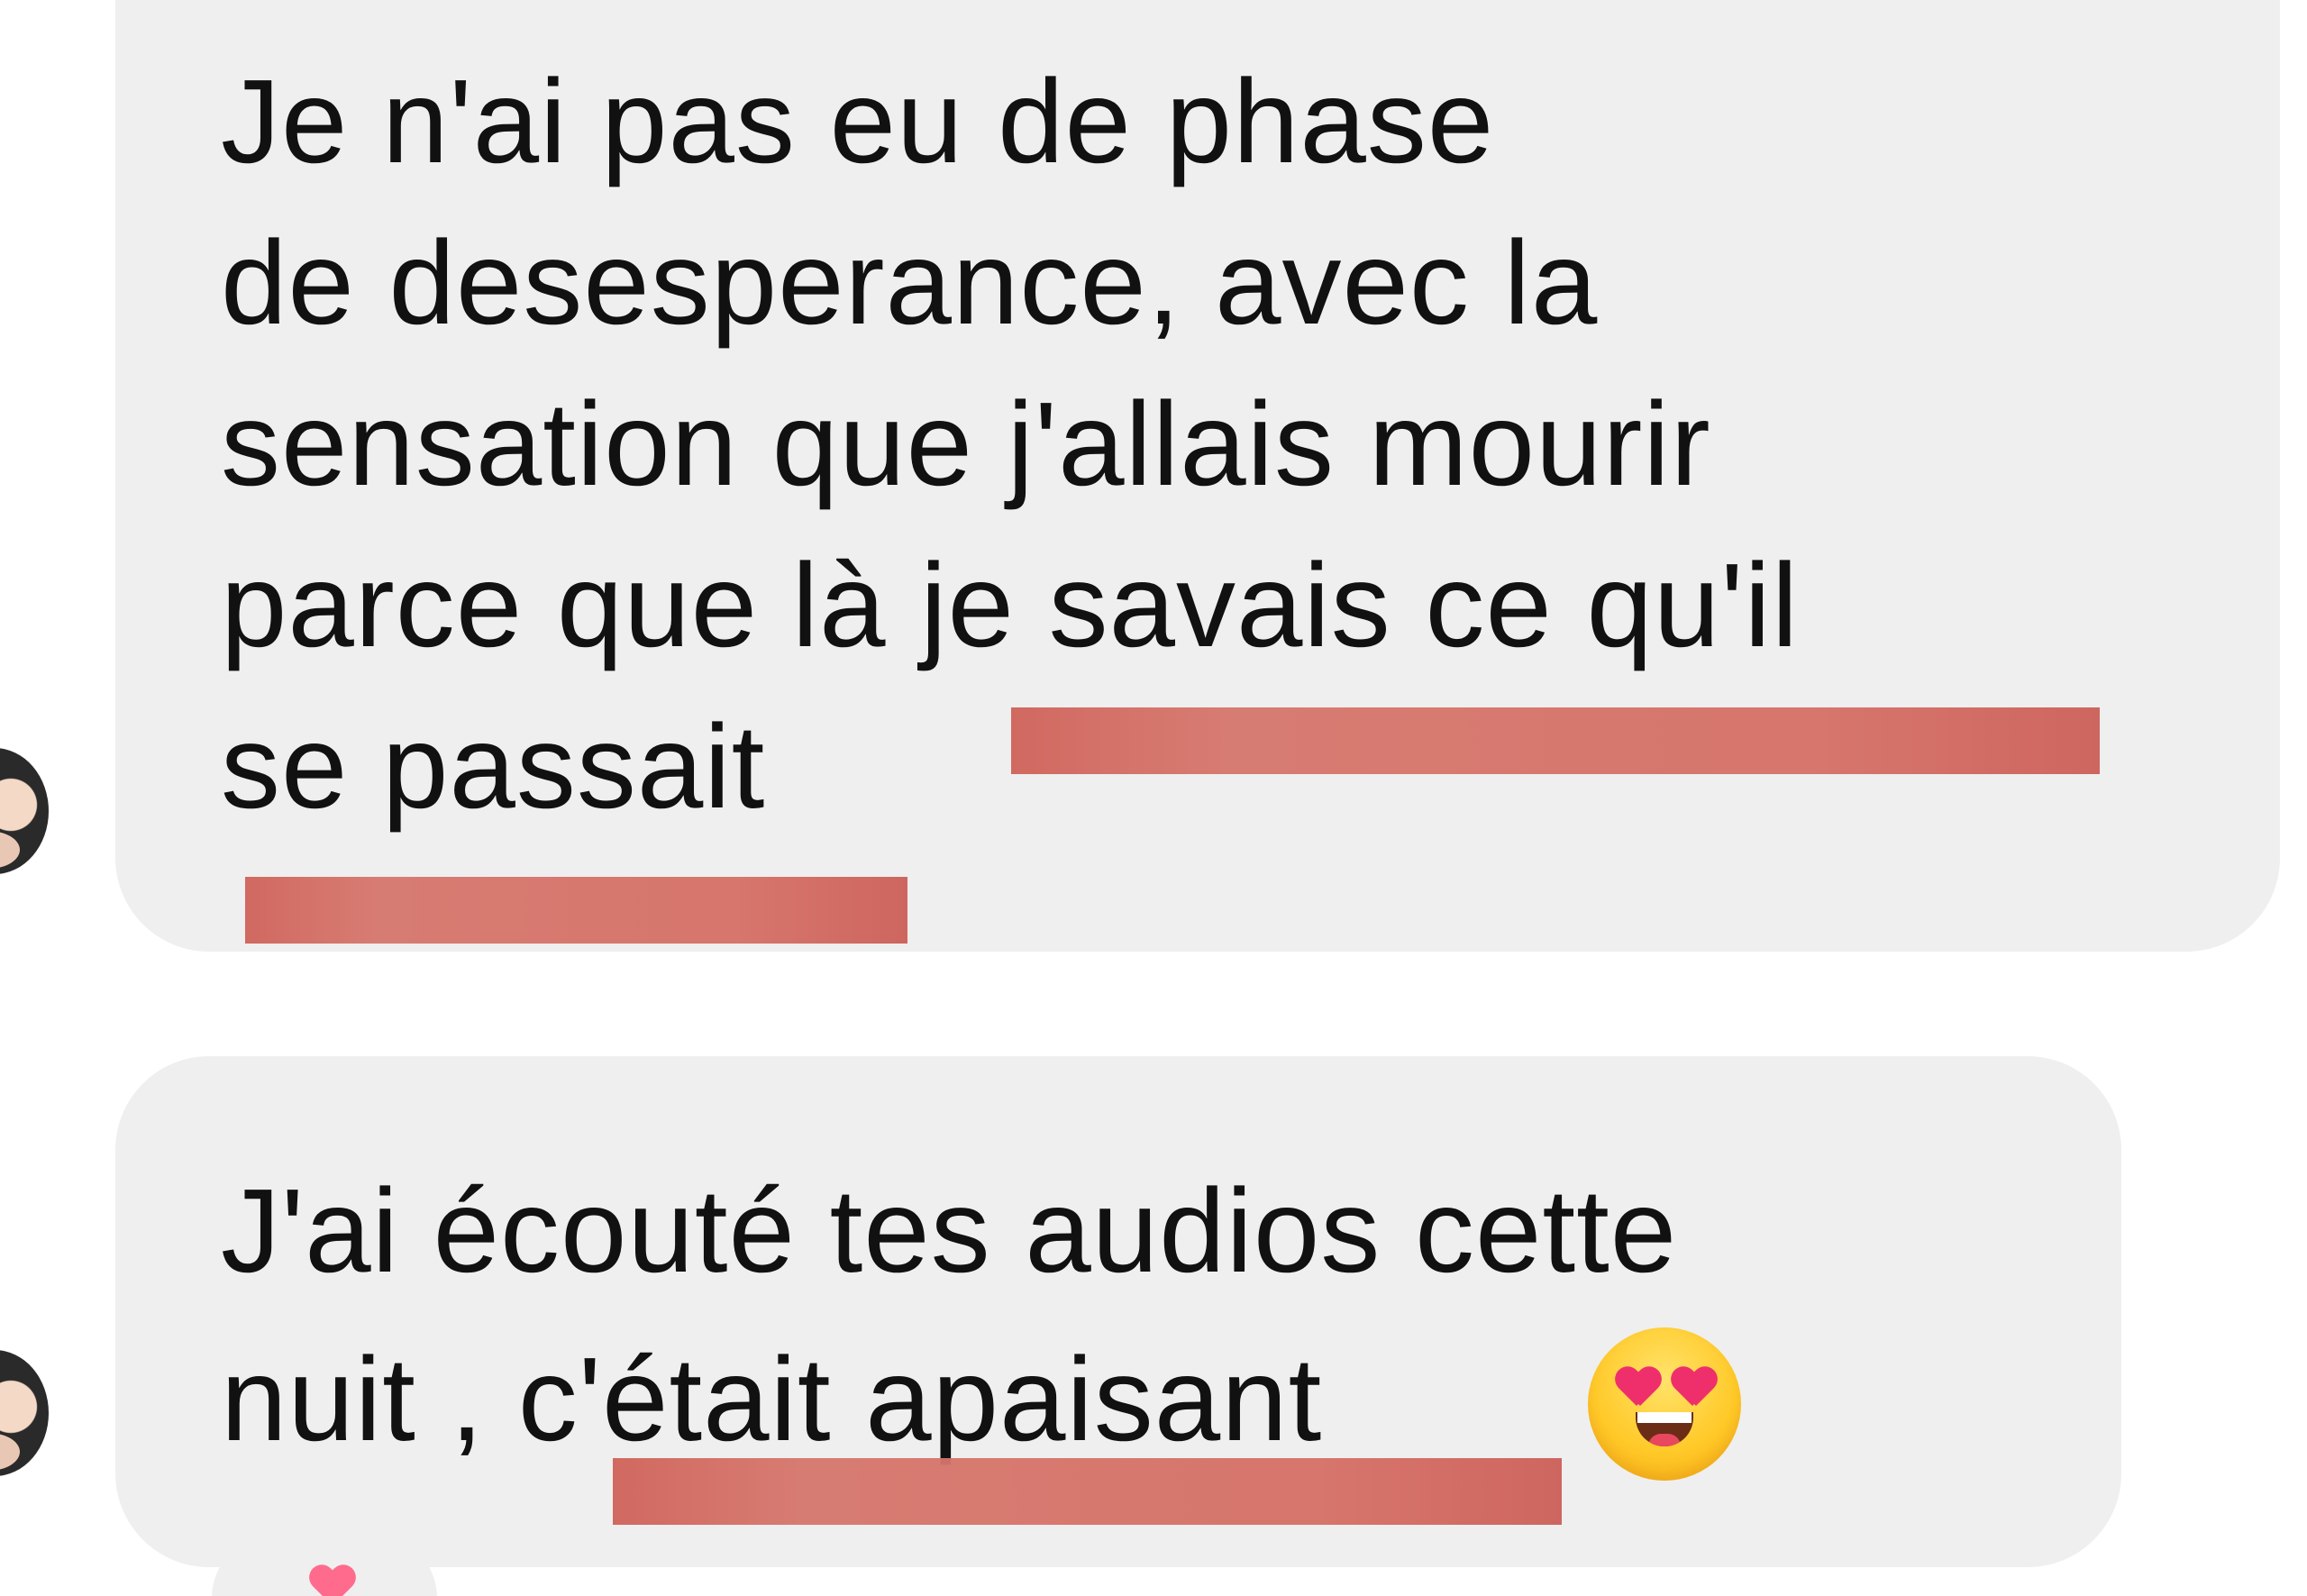 The width and height of the screenshot is (2307, 1596). I want to click on message-1-line-3: sensation que j'allais mourir, so click(966, 444).